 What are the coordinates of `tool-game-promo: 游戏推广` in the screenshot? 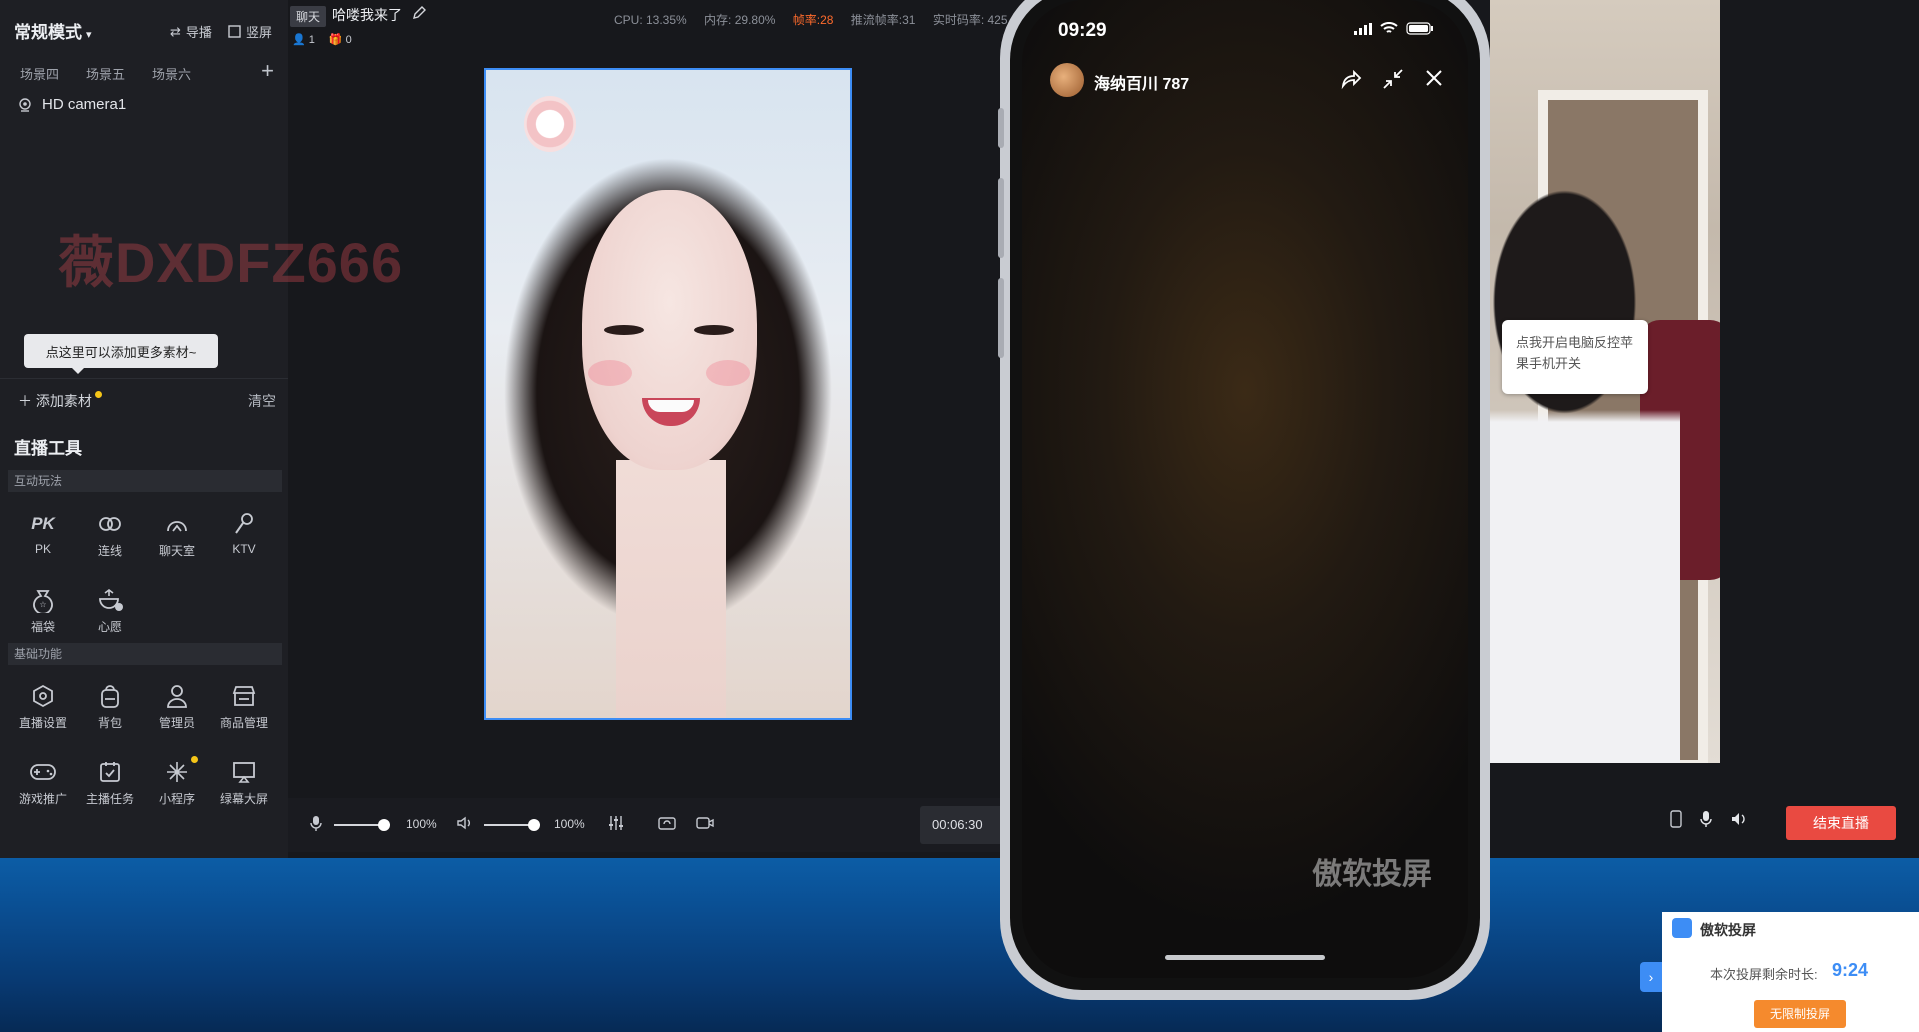 It's located at (43, 782).